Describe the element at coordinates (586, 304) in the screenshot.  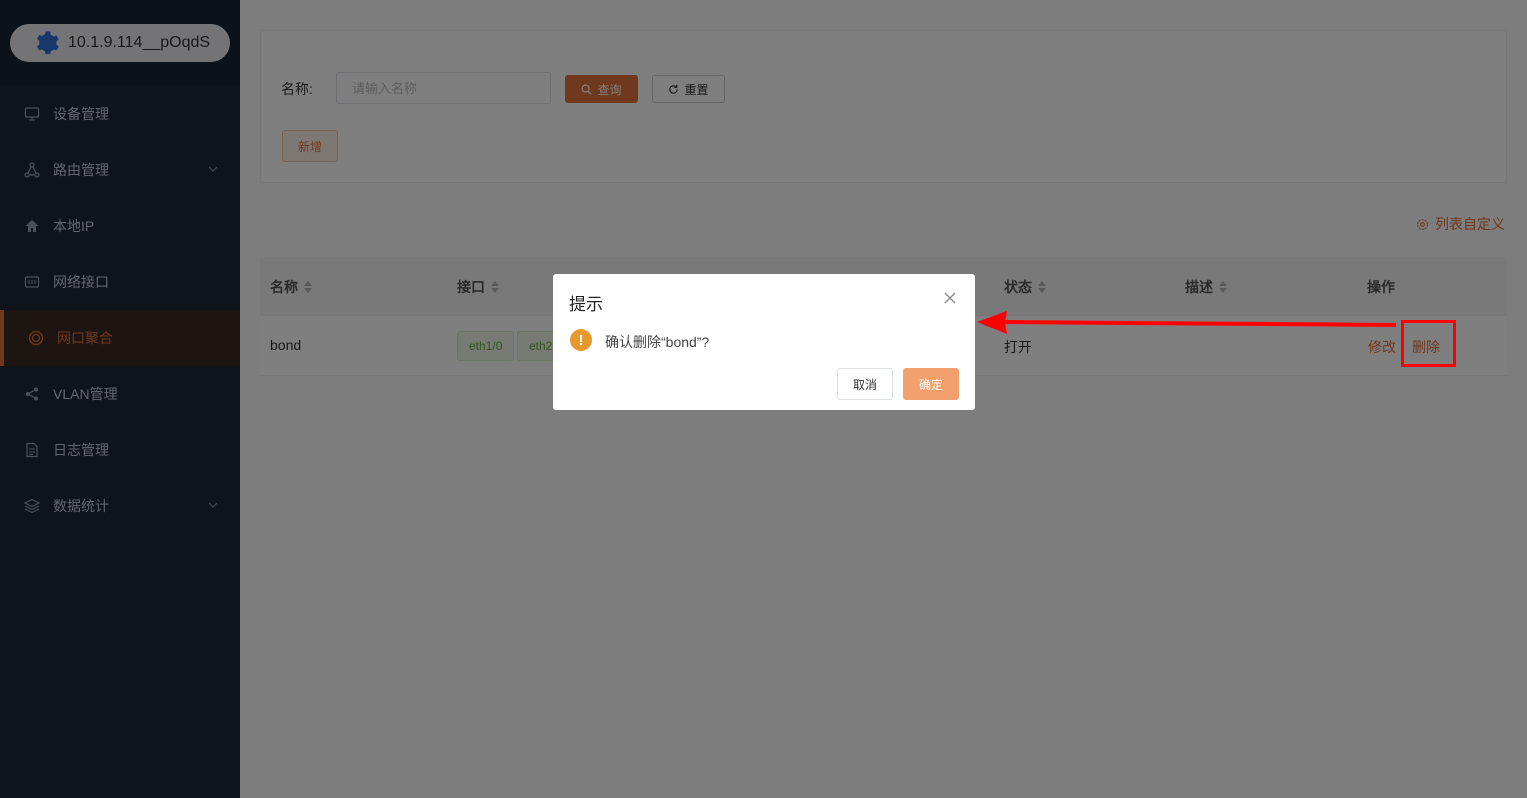
I see `dialog-title: 提示` at that location.